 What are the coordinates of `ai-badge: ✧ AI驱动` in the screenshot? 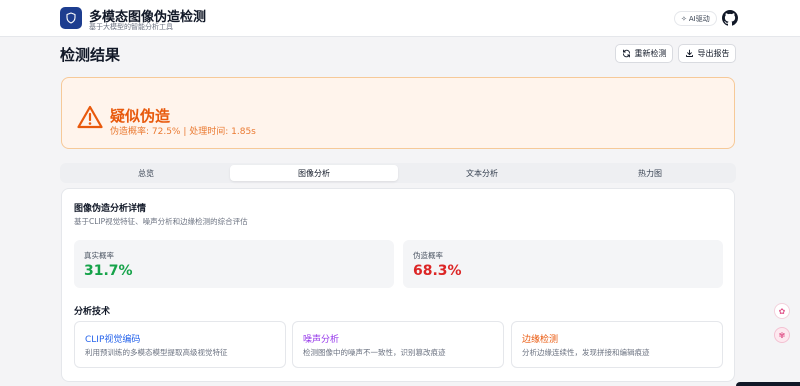 It's located at (695, 18).